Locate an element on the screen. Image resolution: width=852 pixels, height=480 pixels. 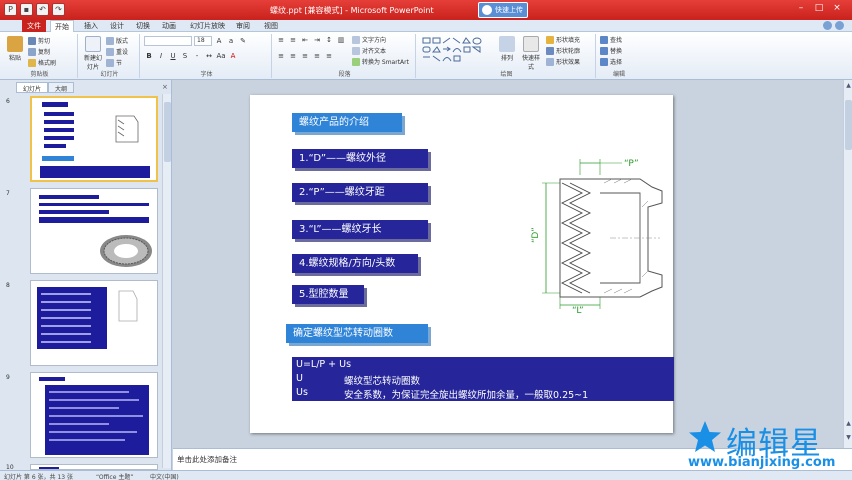
copy-button: 复制 is located at coordinates (39, 51).